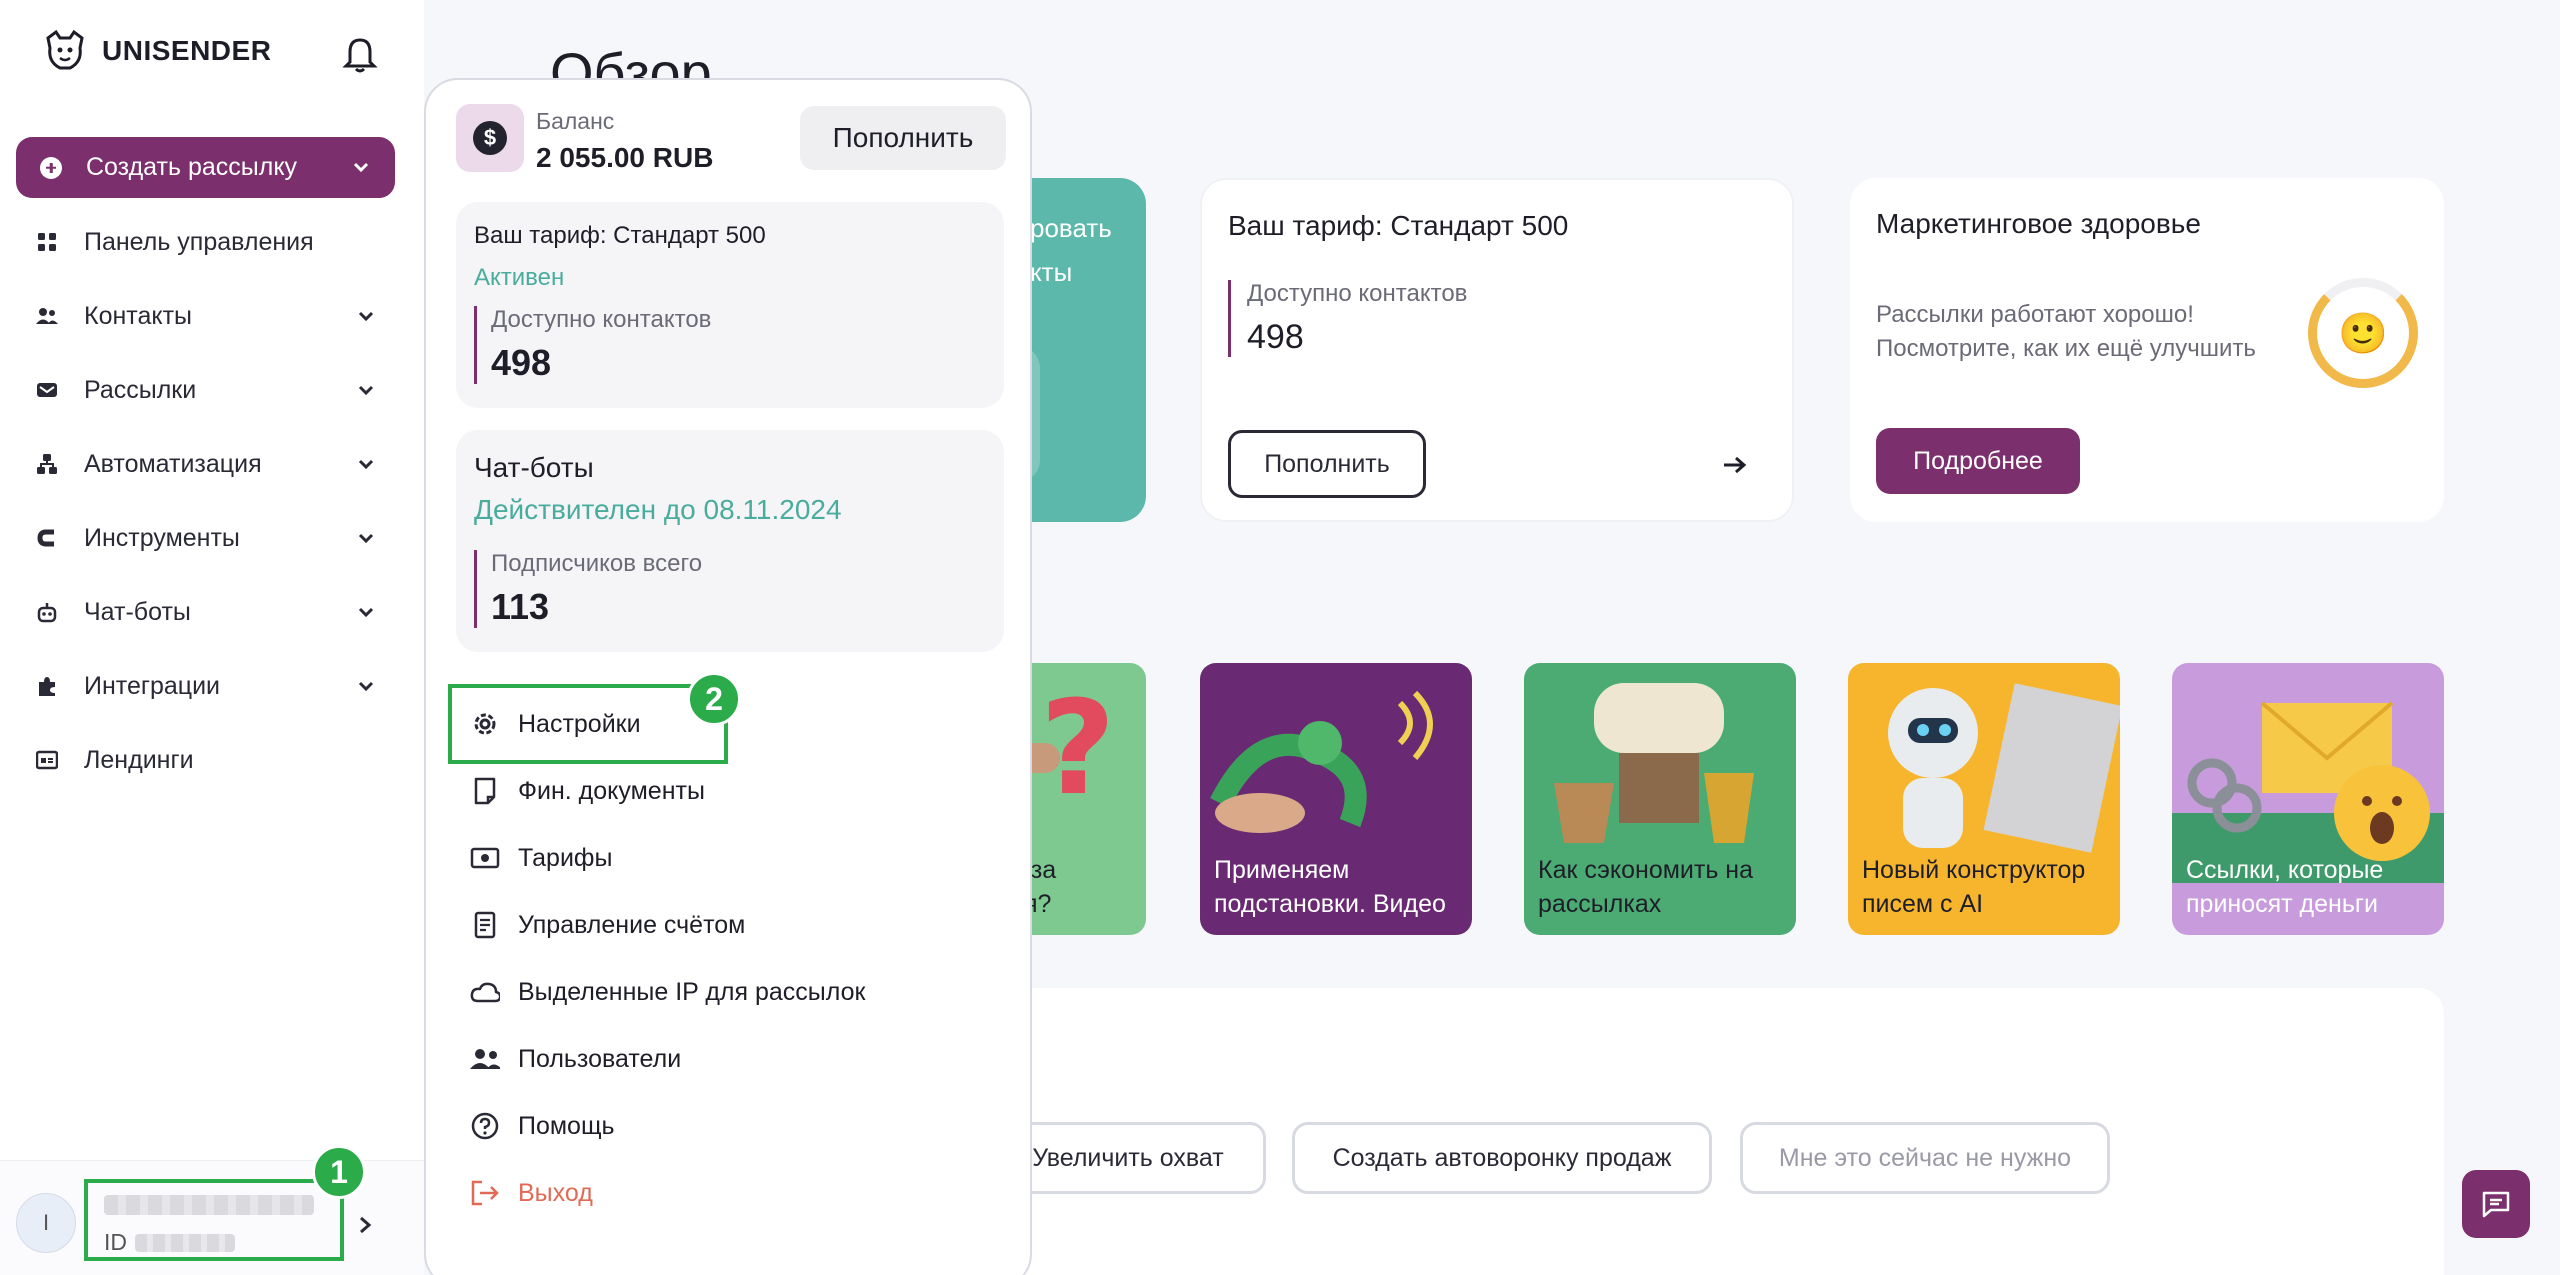 This screenshot has width=2560, height=1275. I want to click on goal-chip-funnel: Создать автоворонку продаж, so click(1502, 1158).